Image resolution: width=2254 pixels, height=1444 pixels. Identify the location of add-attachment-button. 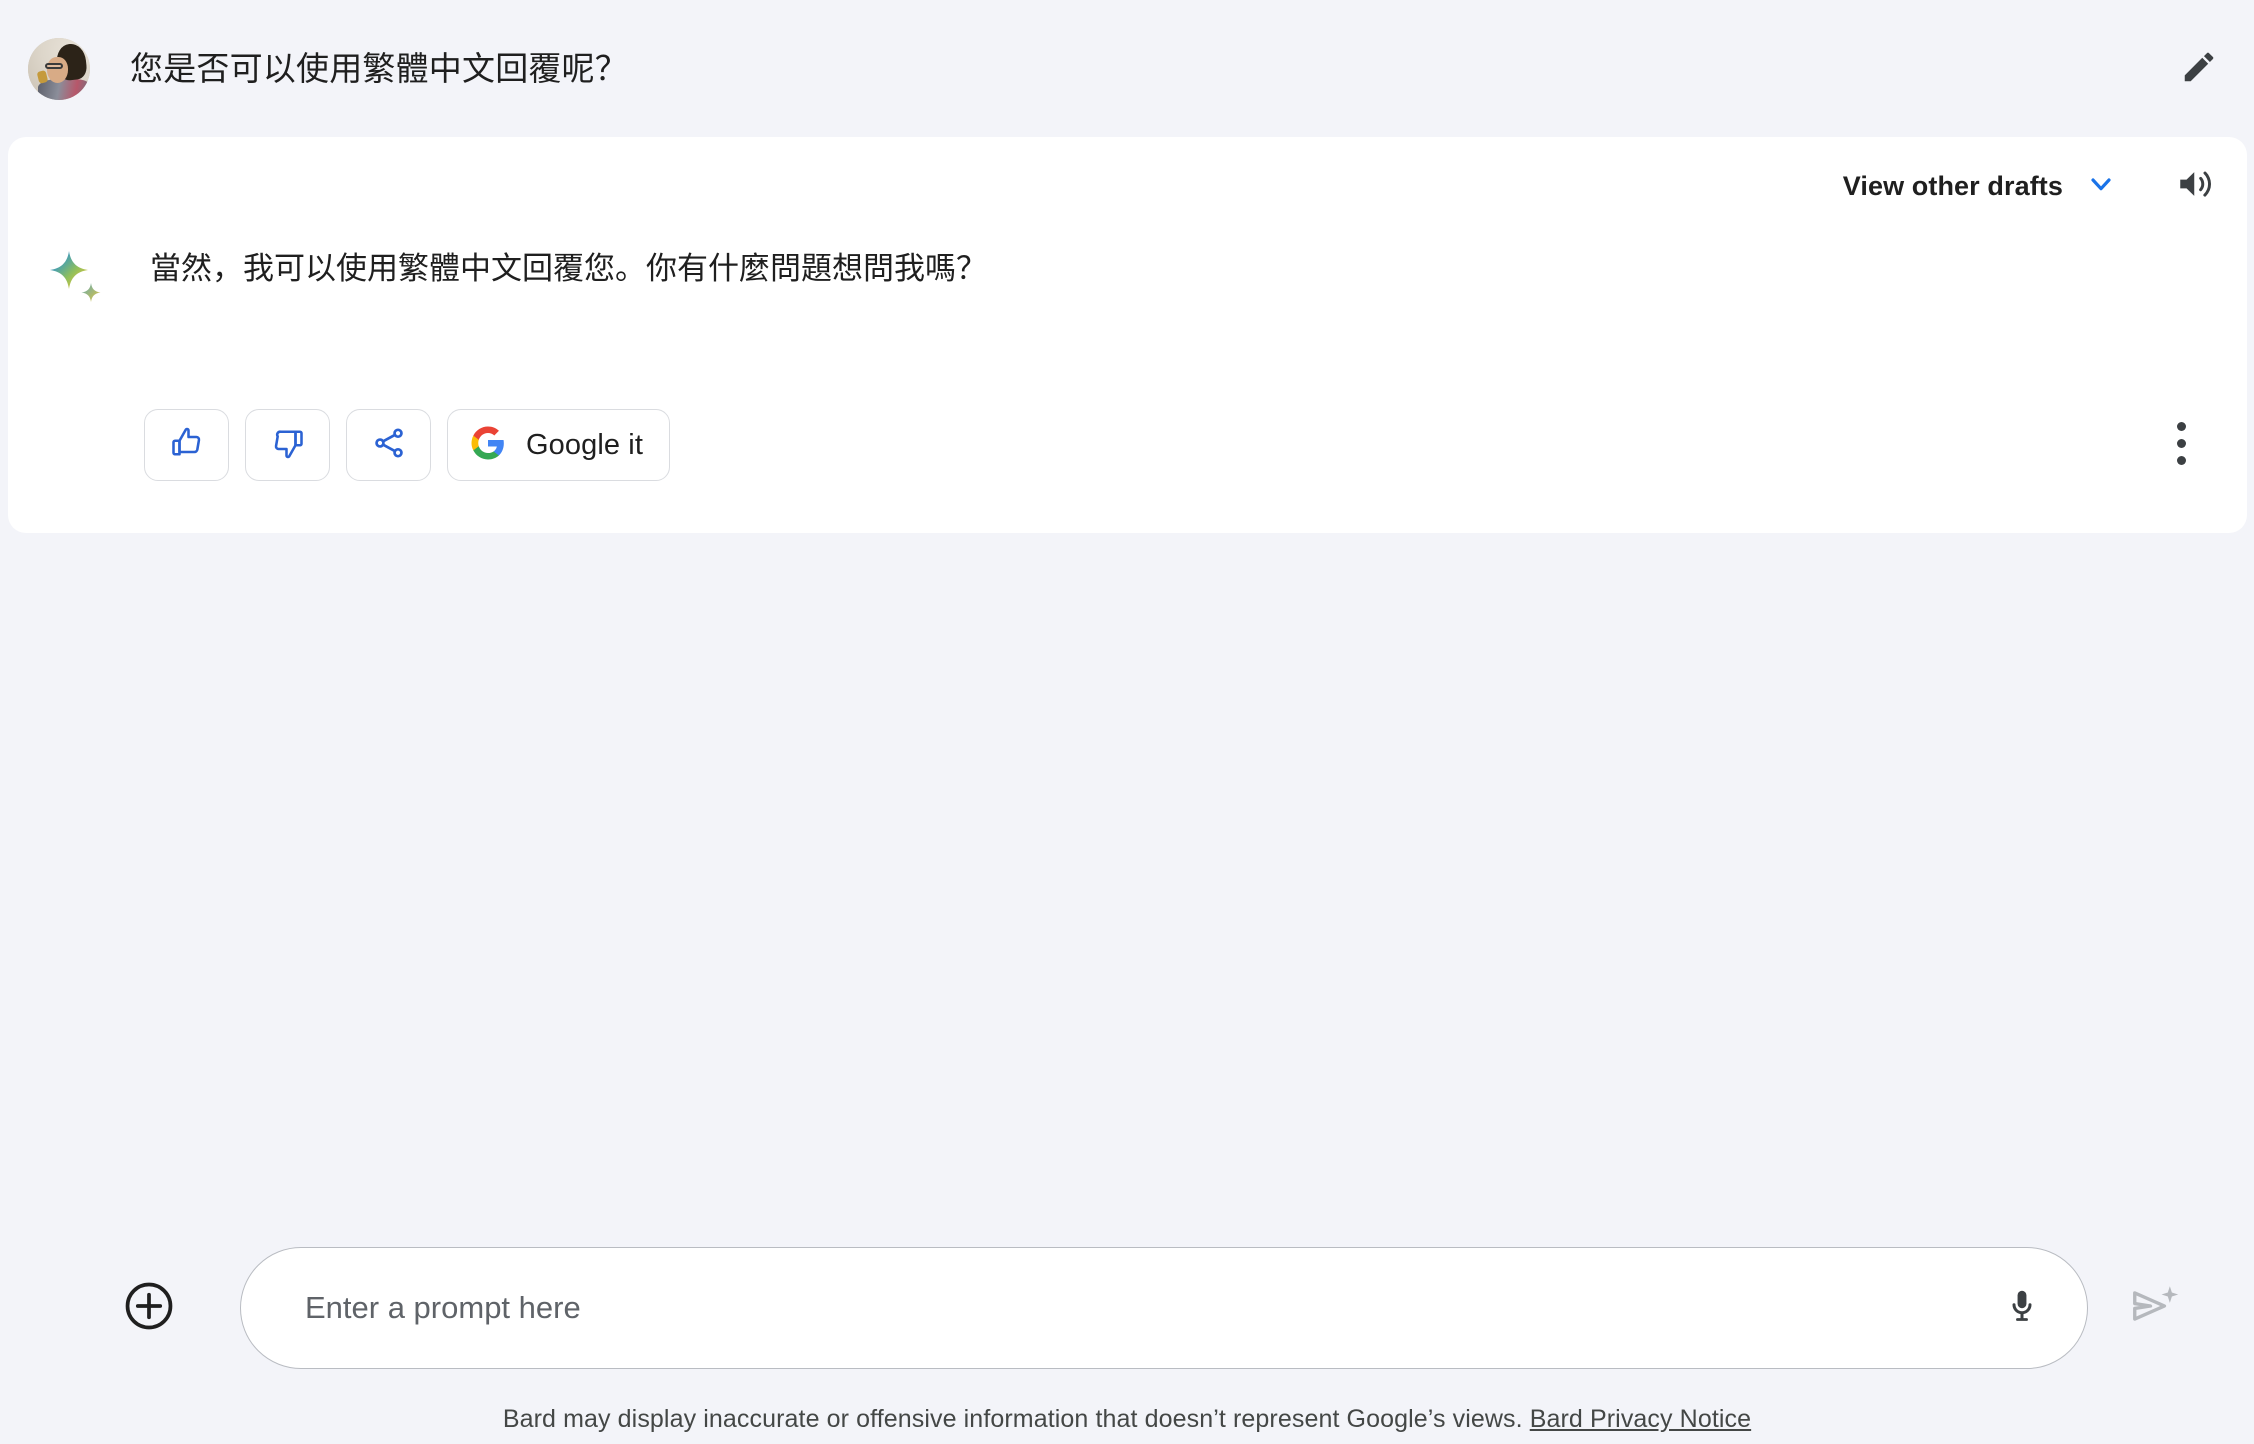
(149, 1308).